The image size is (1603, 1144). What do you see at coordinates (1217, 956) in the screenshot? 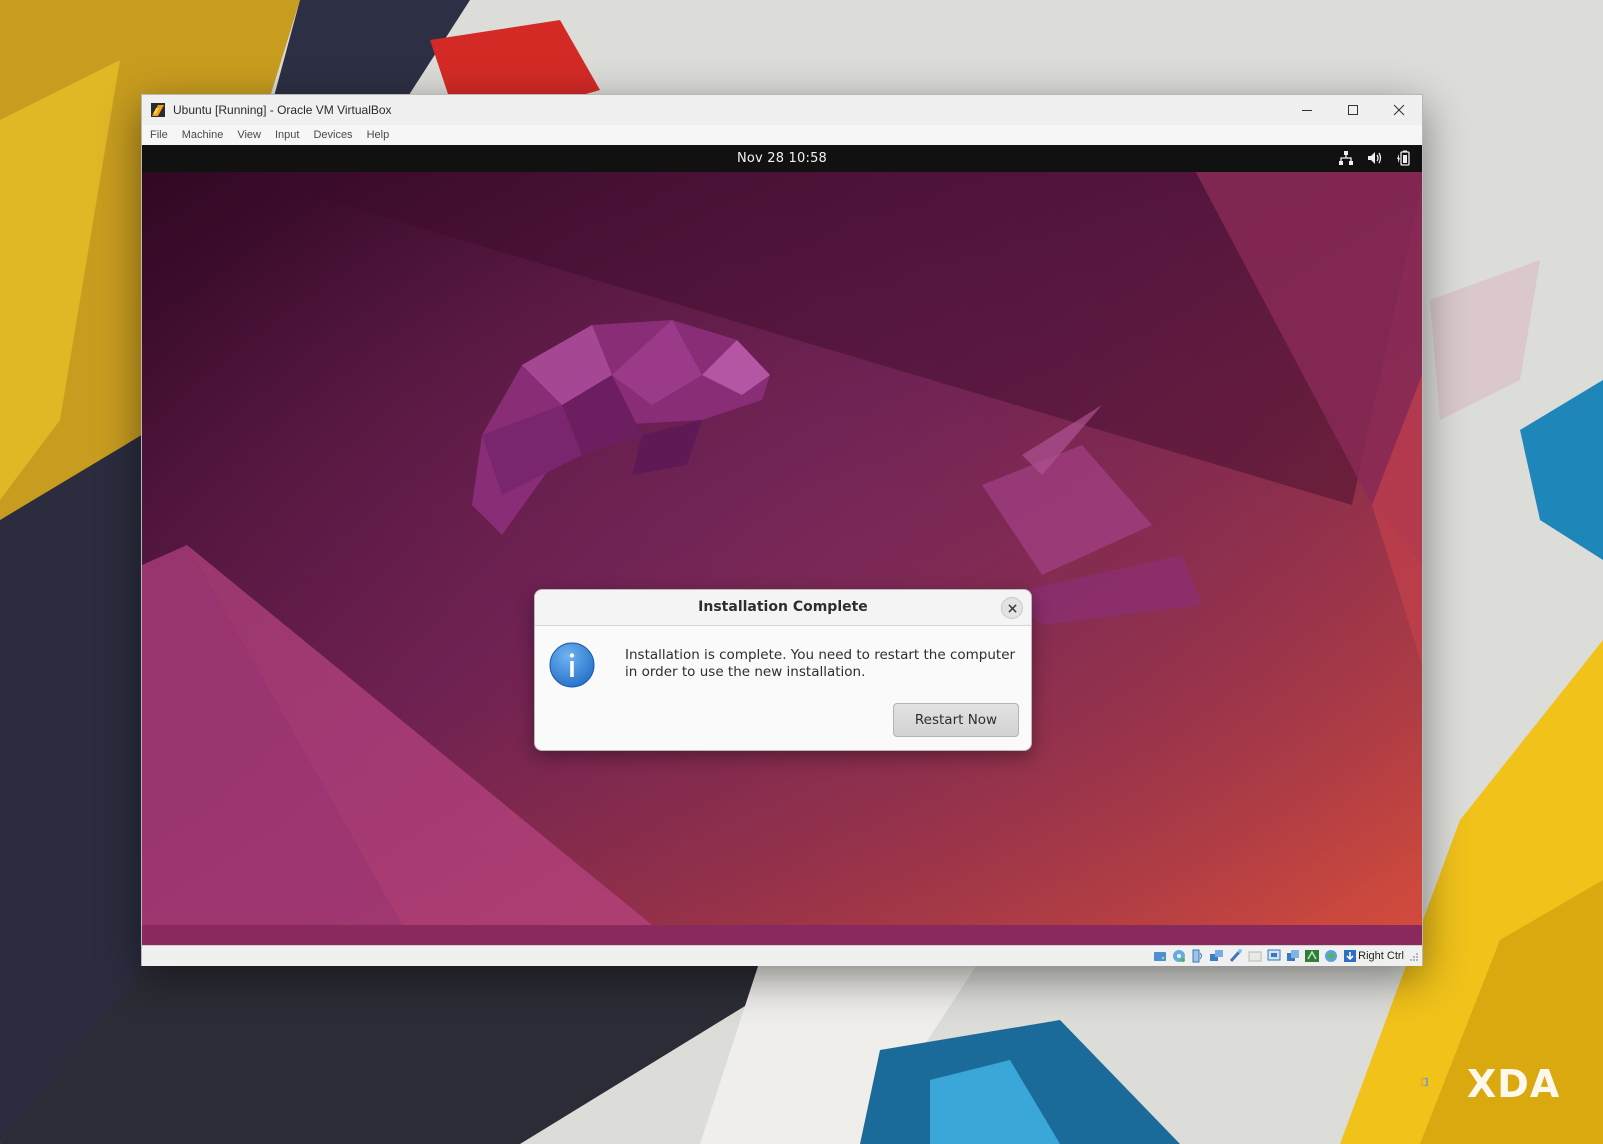
I see `network-adapters-icon` at bounding box center [1217, 956].